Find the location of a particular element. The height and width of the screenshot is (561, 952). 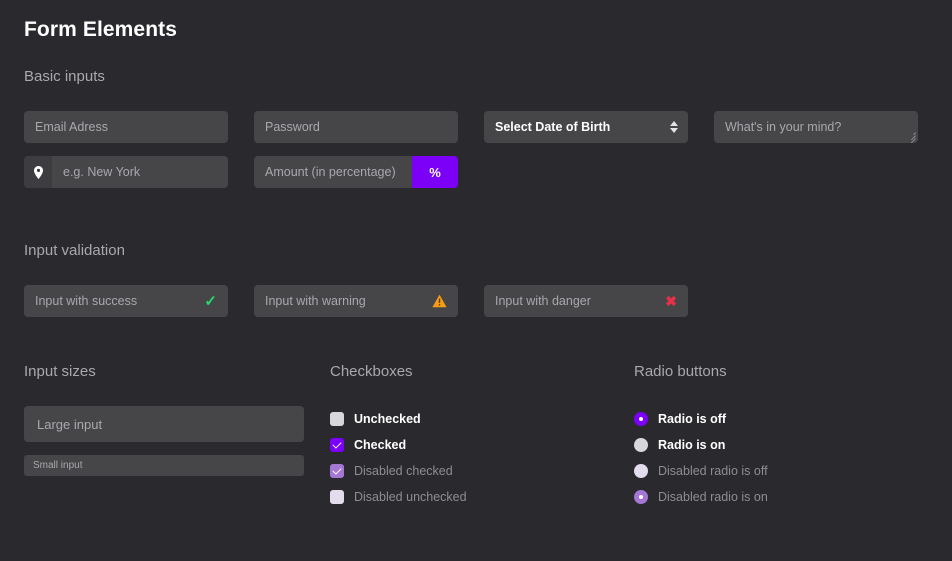

checkbox-checked-box is located at coordinates (337, 445).